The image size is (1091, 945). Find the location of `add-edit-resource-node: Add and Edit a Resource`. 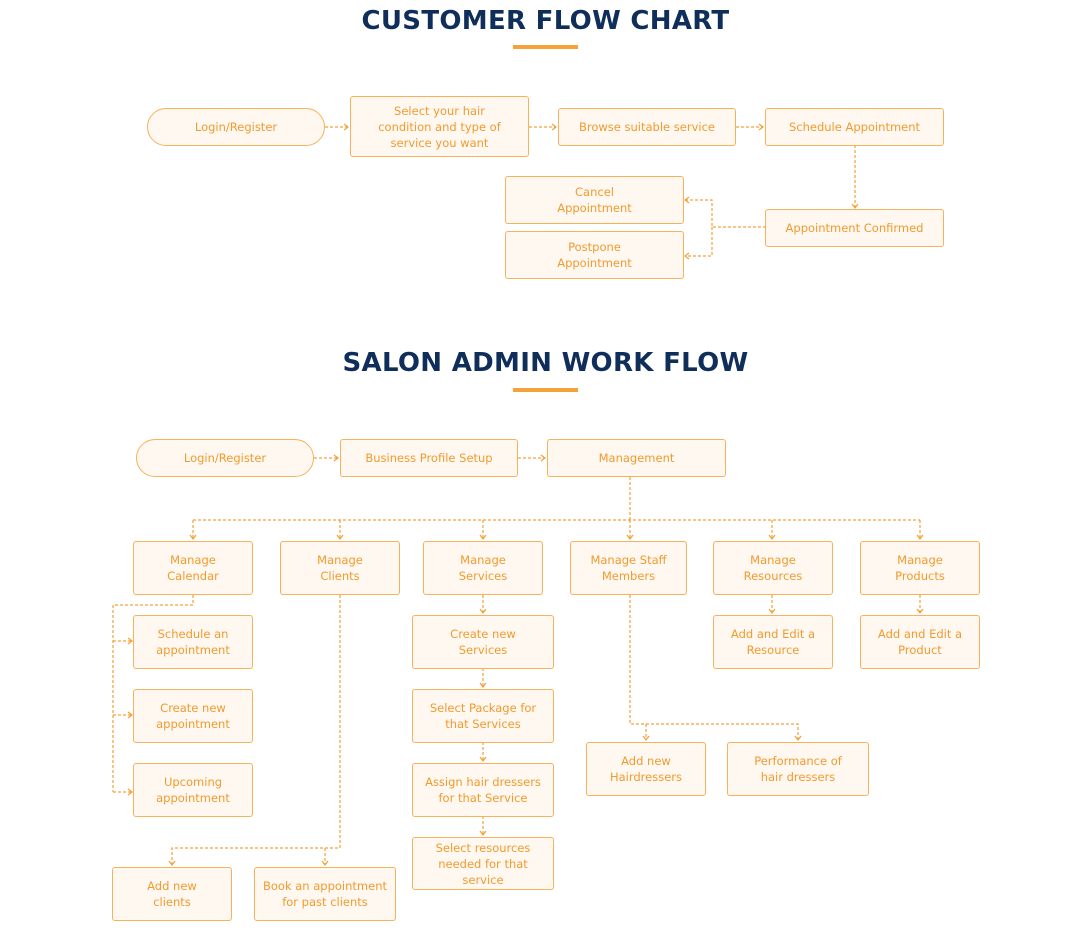

add-edit-resource-node: Add and Edit a Resource is located at coordinates (773, 642).